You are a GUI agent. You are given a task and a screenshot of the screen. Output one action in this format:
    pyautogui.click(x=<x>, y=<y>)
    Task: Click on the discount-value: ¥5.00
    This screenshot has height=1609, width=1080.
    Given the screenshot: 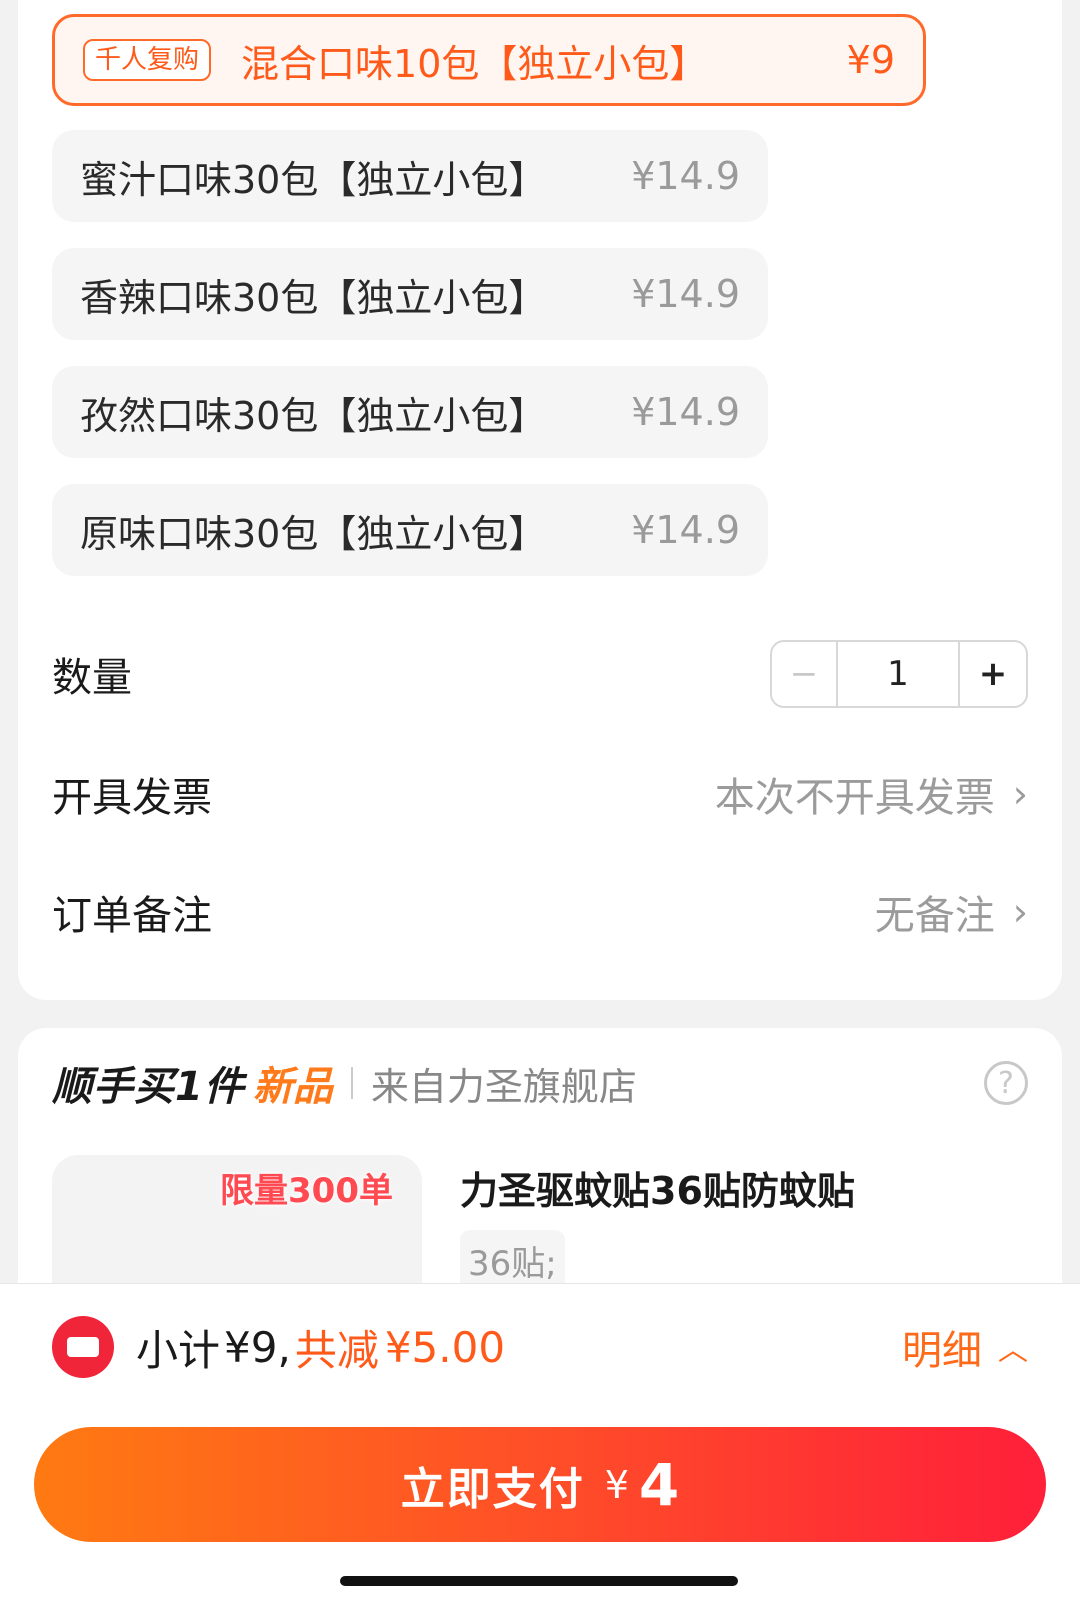 What is the action you would take?
    pyautogui.click(x=445, y=1347)
    